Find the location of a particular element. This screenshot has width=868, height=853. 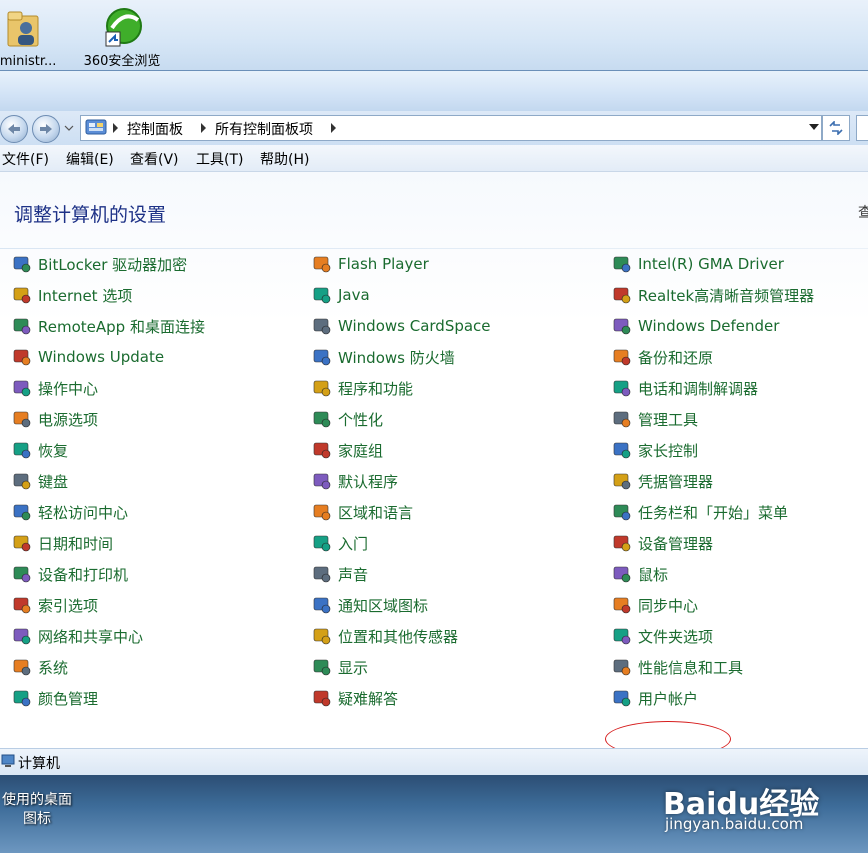

cp-item-display: 显示 is located at coordinates (340, 667).